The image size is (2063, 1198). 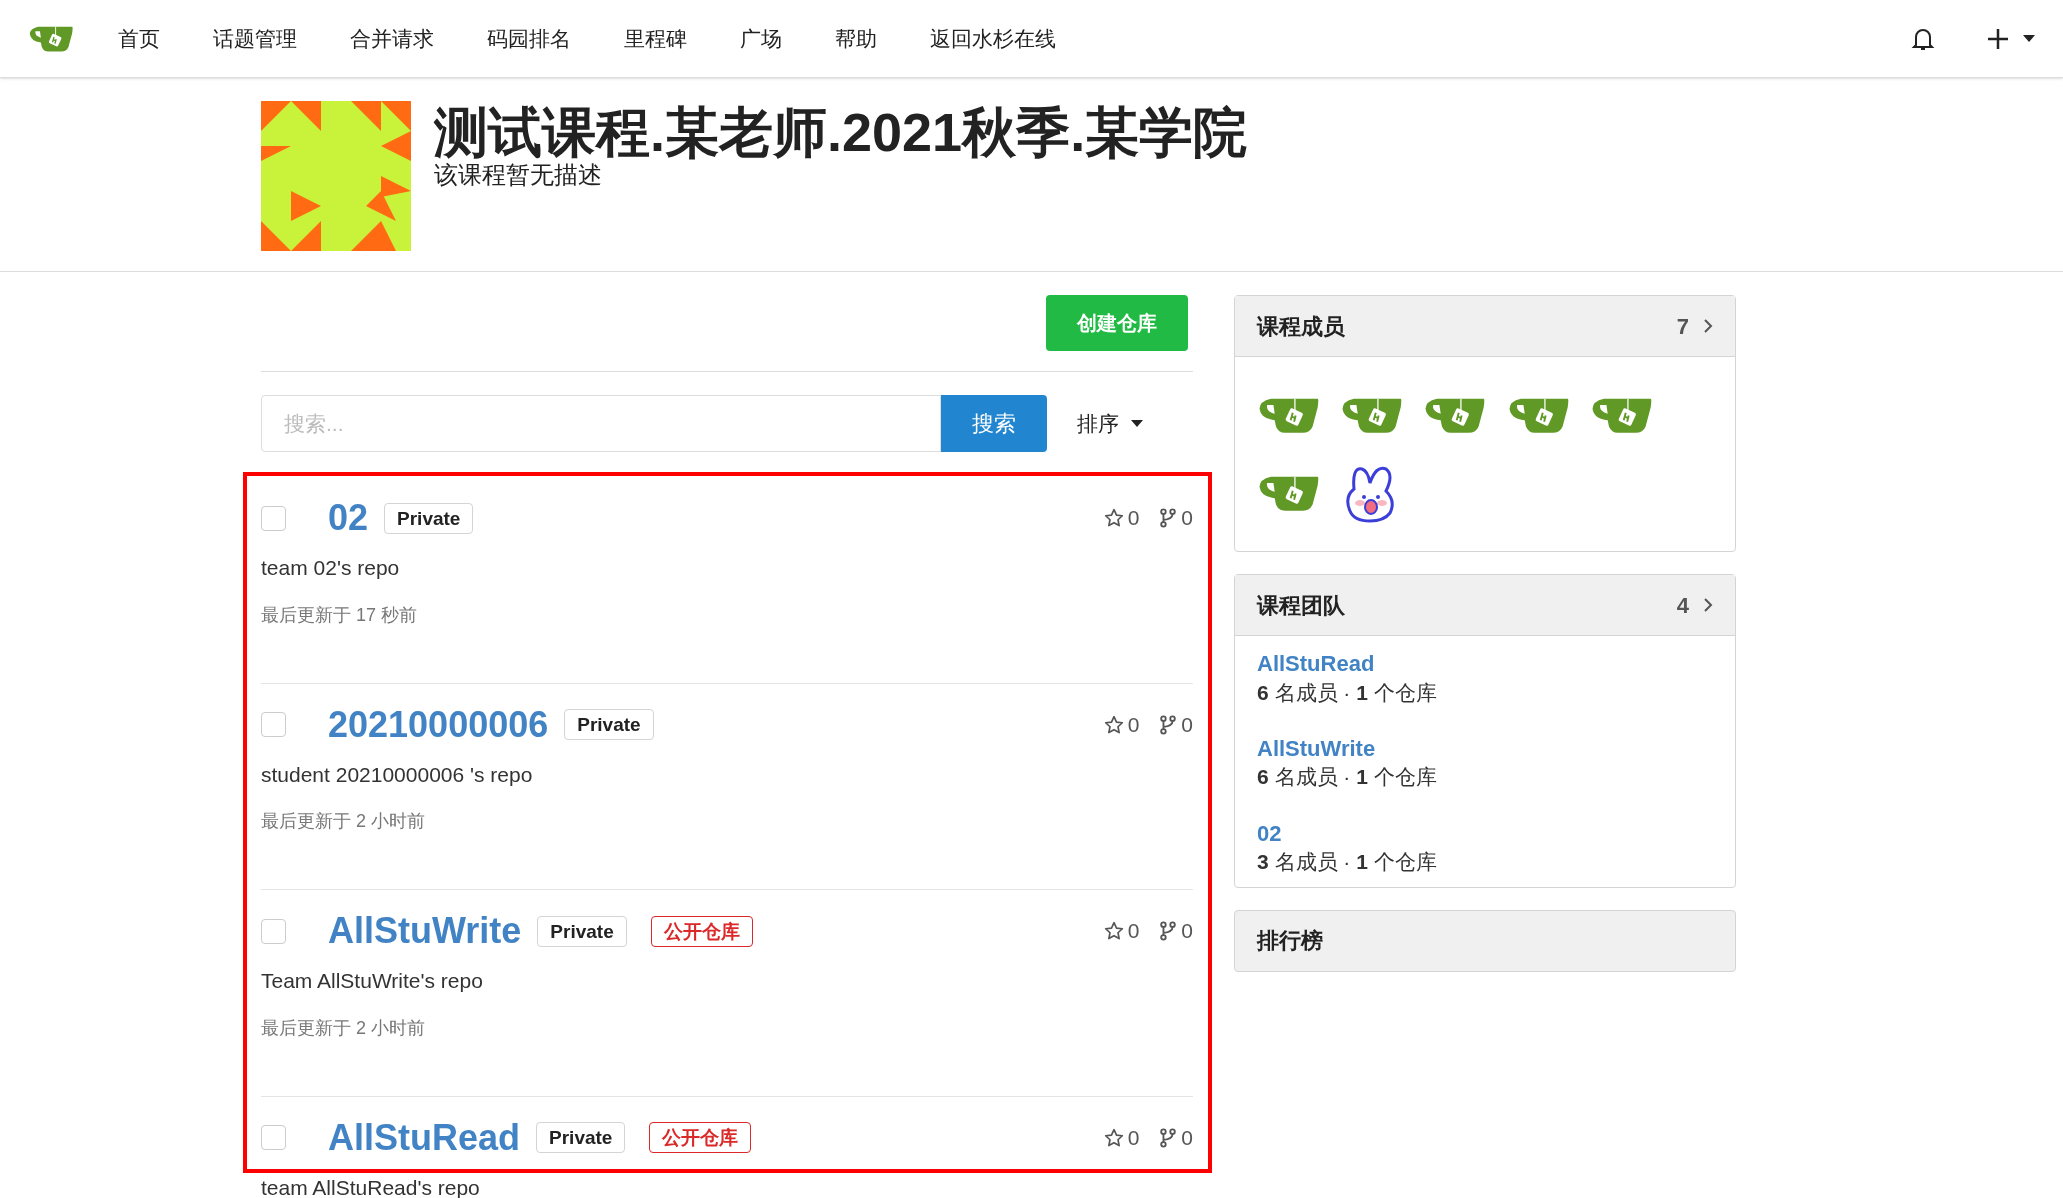 I want to click on panel-title: 排行榜, so click(x=1290, y=941).